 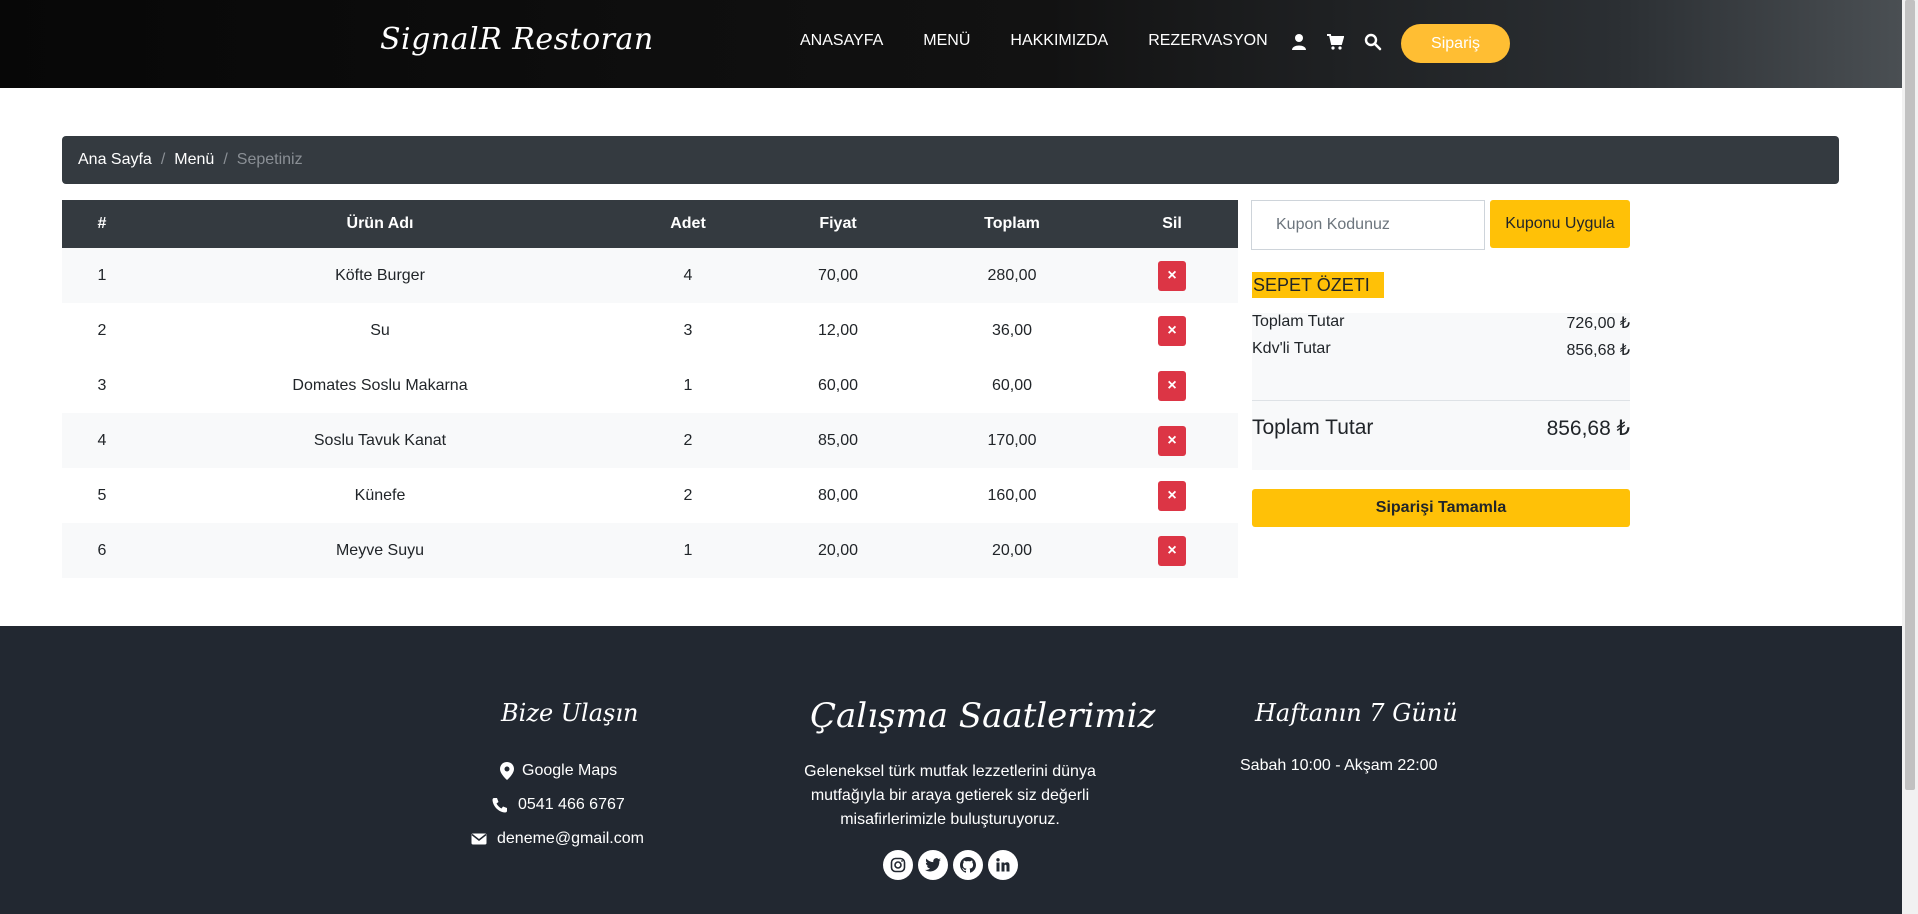 What do you see at coordinates (479, 839) in the screenshot?
I see `envelope-icon` at bounding box center [479, 839].